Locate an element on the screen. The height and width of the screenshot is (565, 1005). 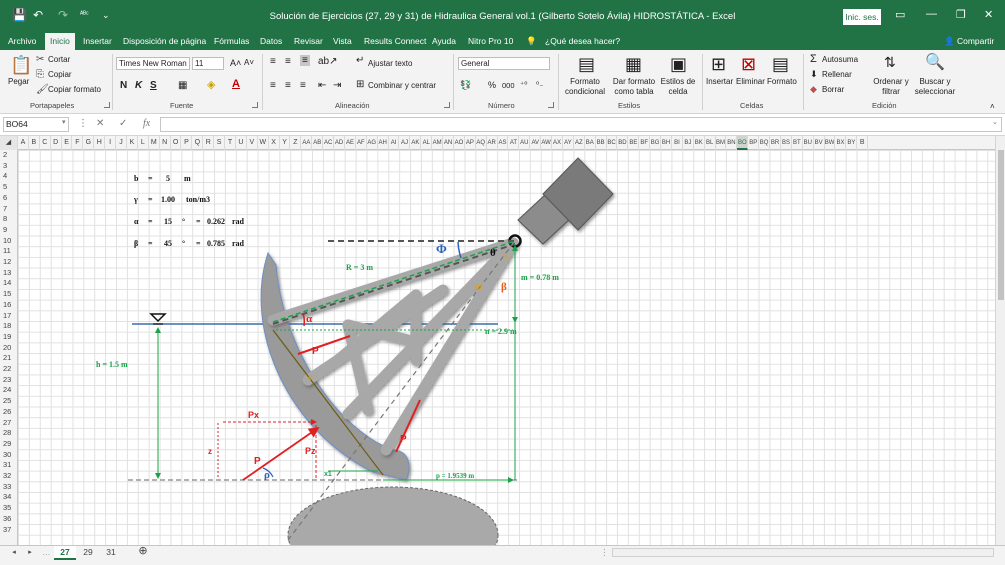
row-header-23: 23 is located at coordinates (9, 380).